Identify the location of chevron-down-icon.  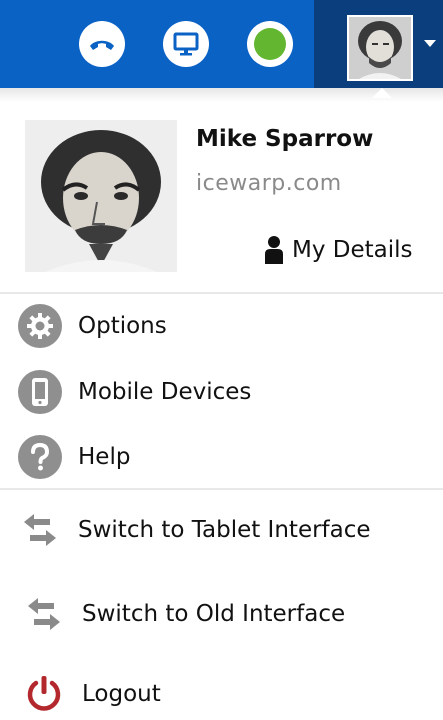
(430, 43).